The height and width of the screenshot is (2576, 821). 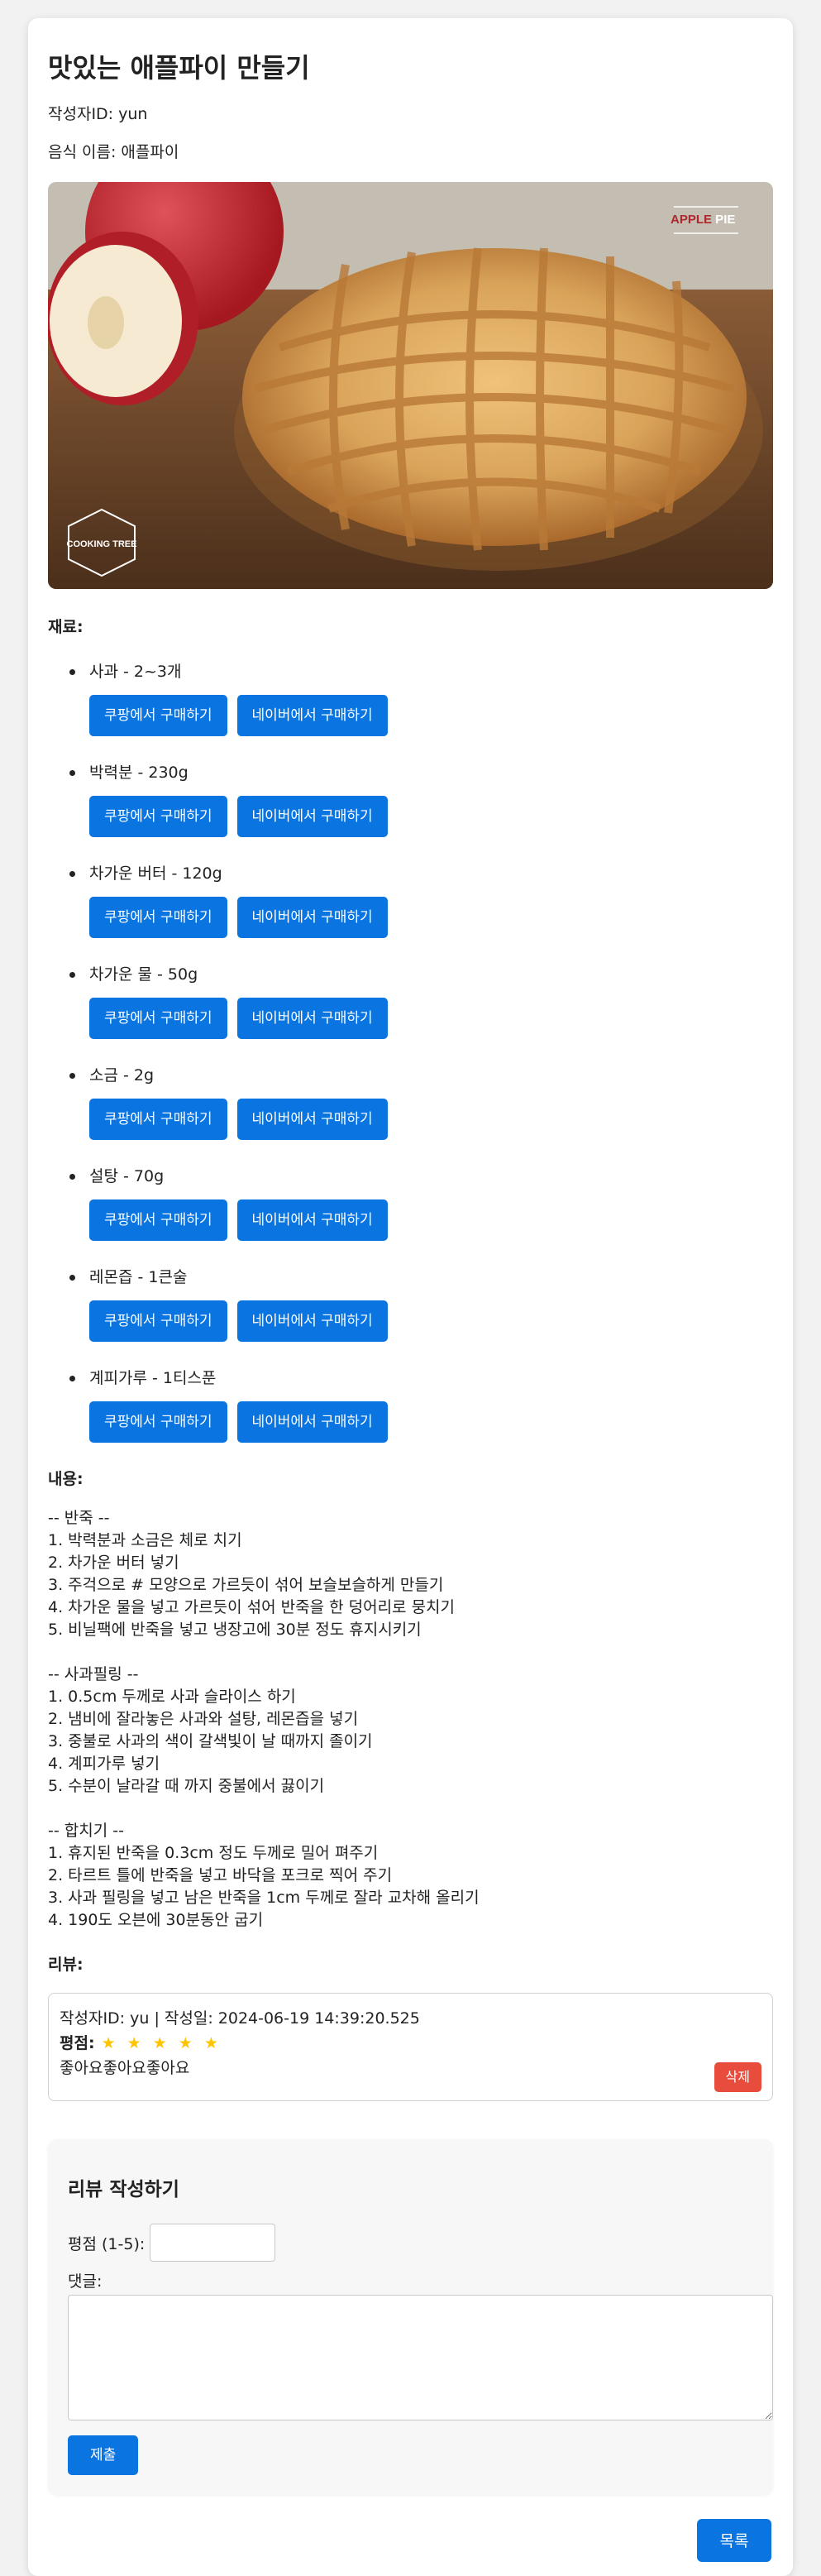 I want to click on rating-row: 평점 (1-5):, so click(x=420, y=2243).